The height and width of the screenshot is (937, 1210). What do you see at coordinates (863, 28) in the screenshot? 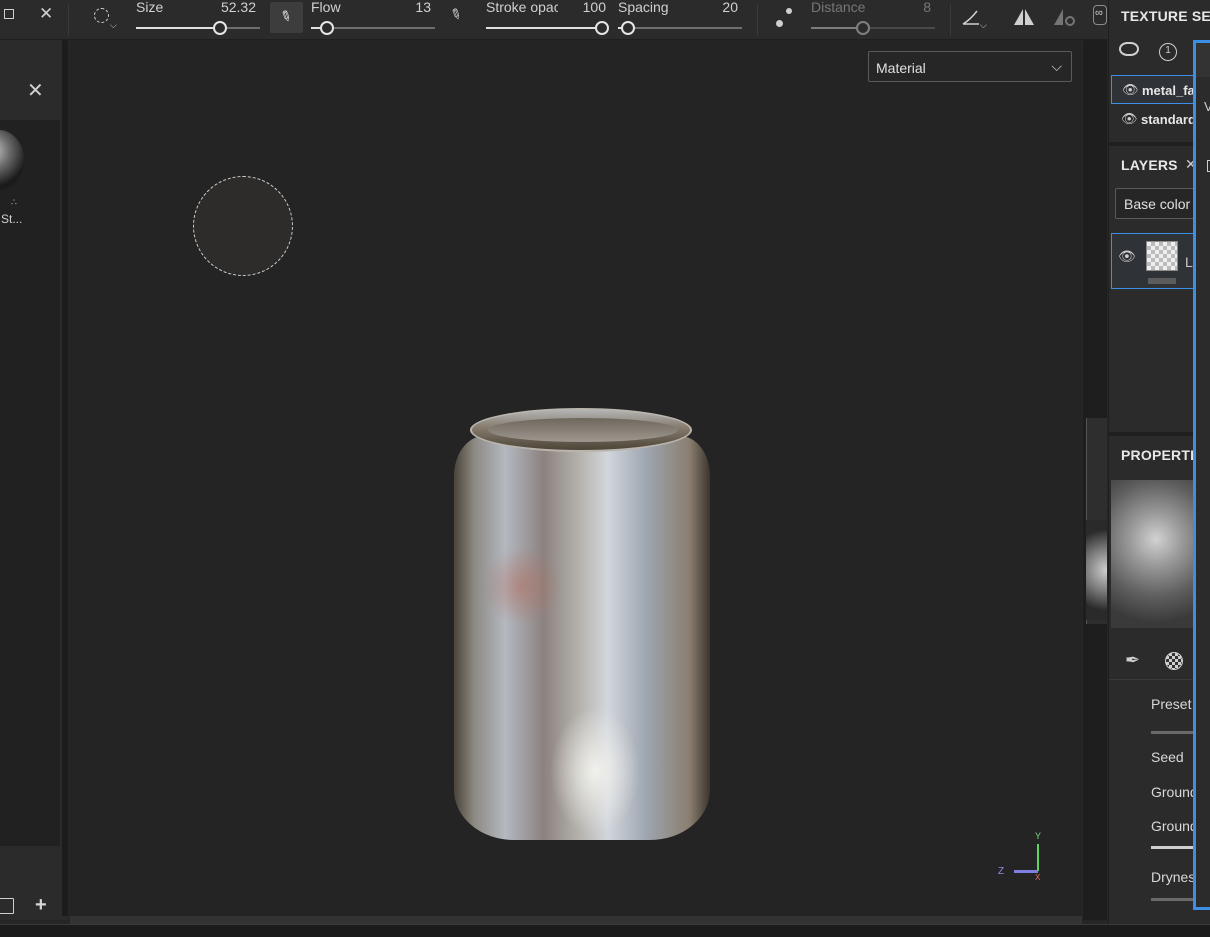
I see `distance-handle` at bounding box center [863, 28].